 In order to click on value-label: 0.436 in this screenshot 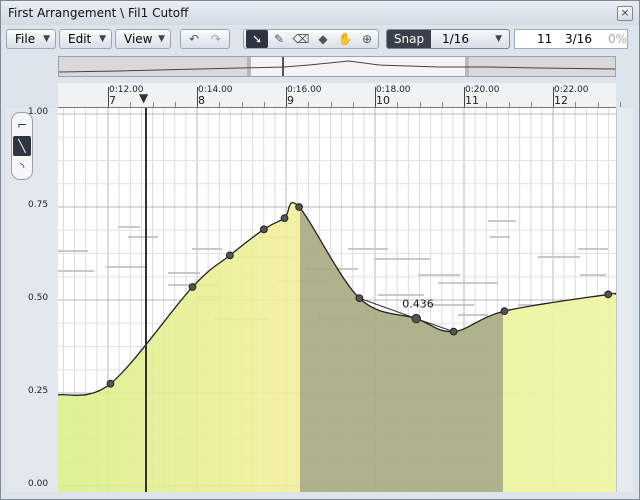, I will do `click(418, 304)`.